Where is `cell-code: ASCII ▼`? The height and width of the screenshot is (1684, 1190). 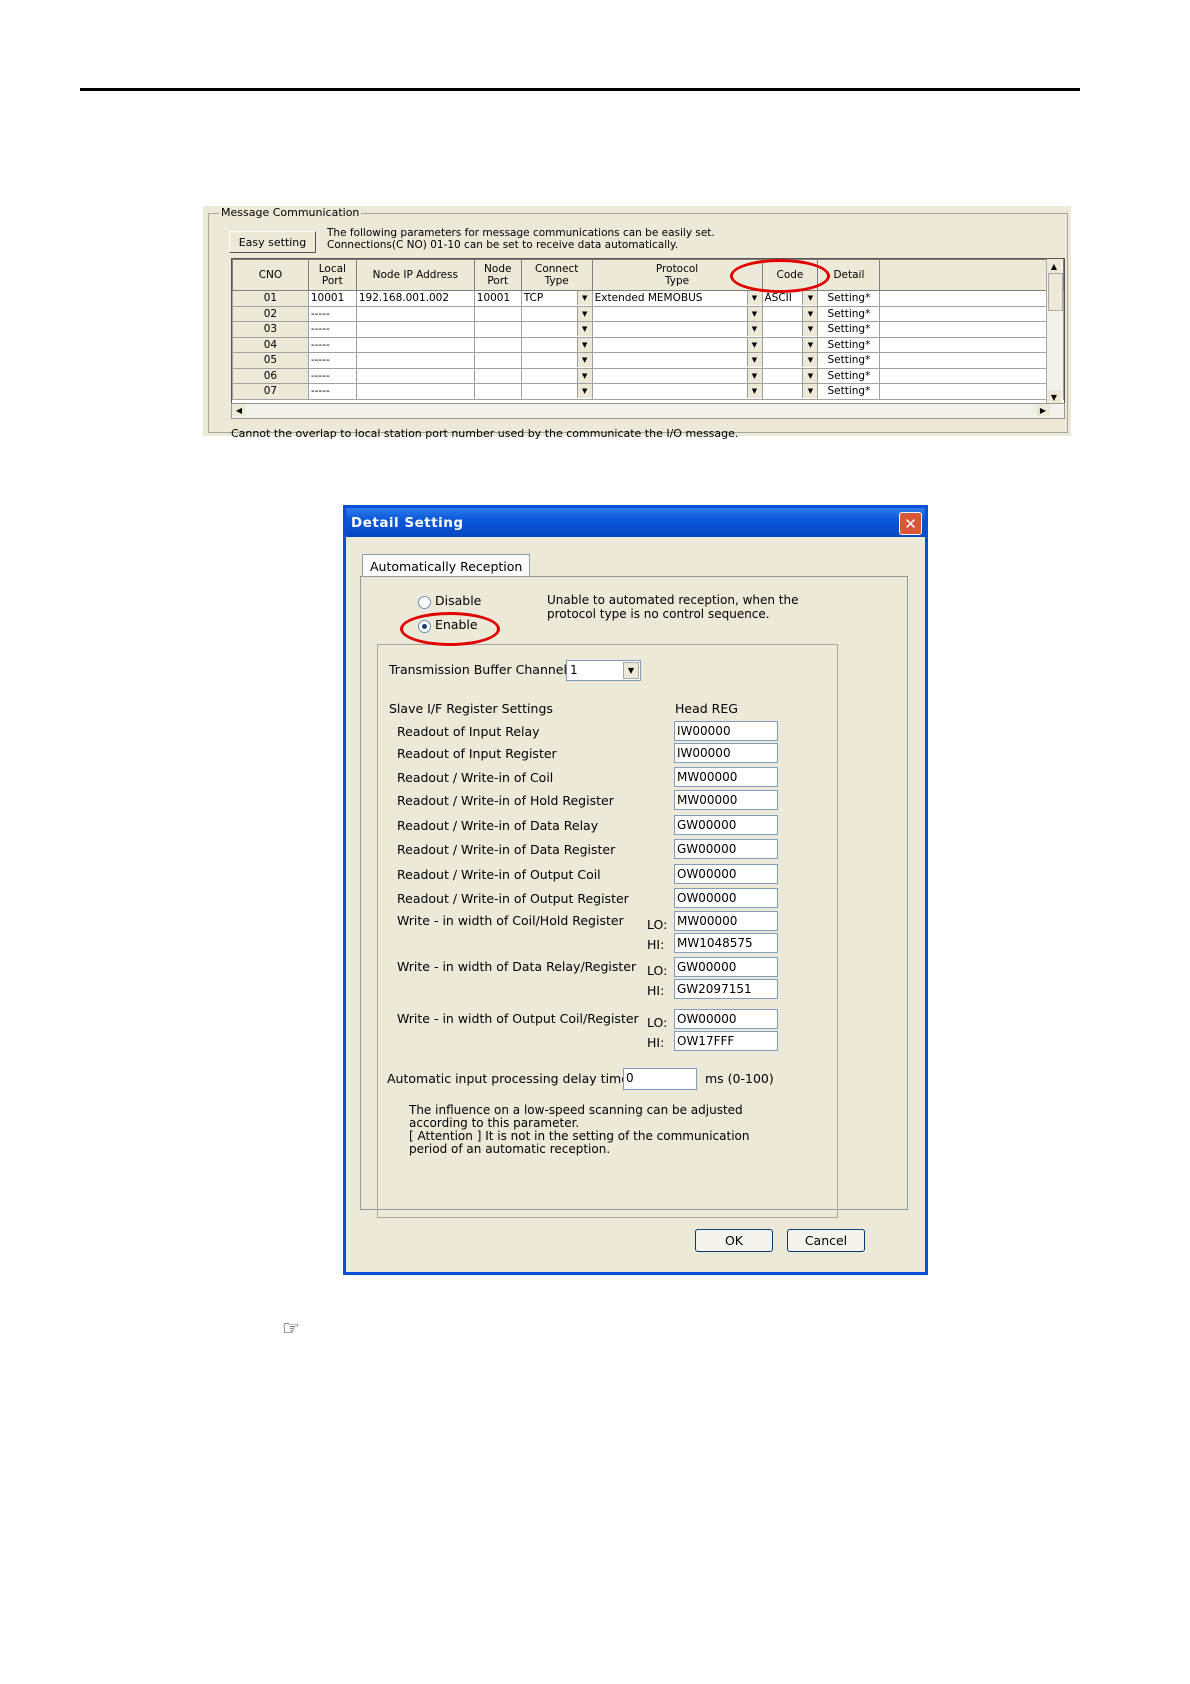 cell-code: ASCII ▼ is located at coordinates (790, 298).